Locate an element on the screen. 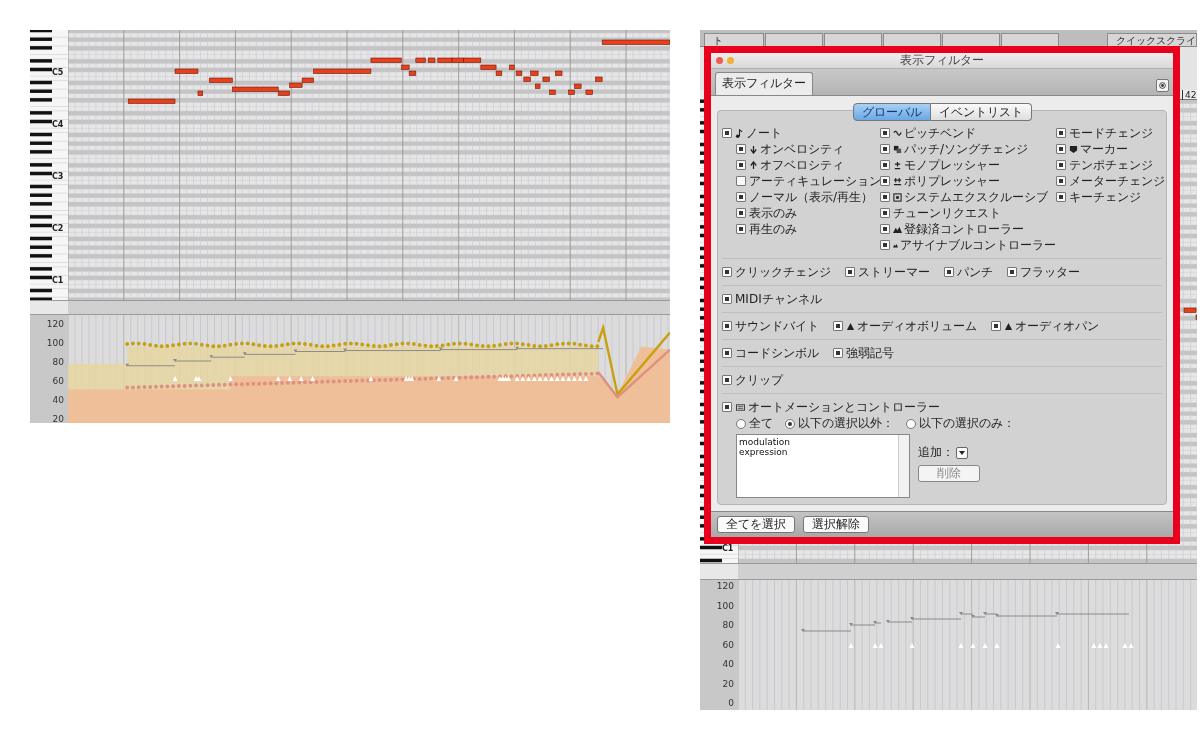 The width and height of the screenshot is (1200, 740). octave-label: C2 is located at coordinates (58, 228).